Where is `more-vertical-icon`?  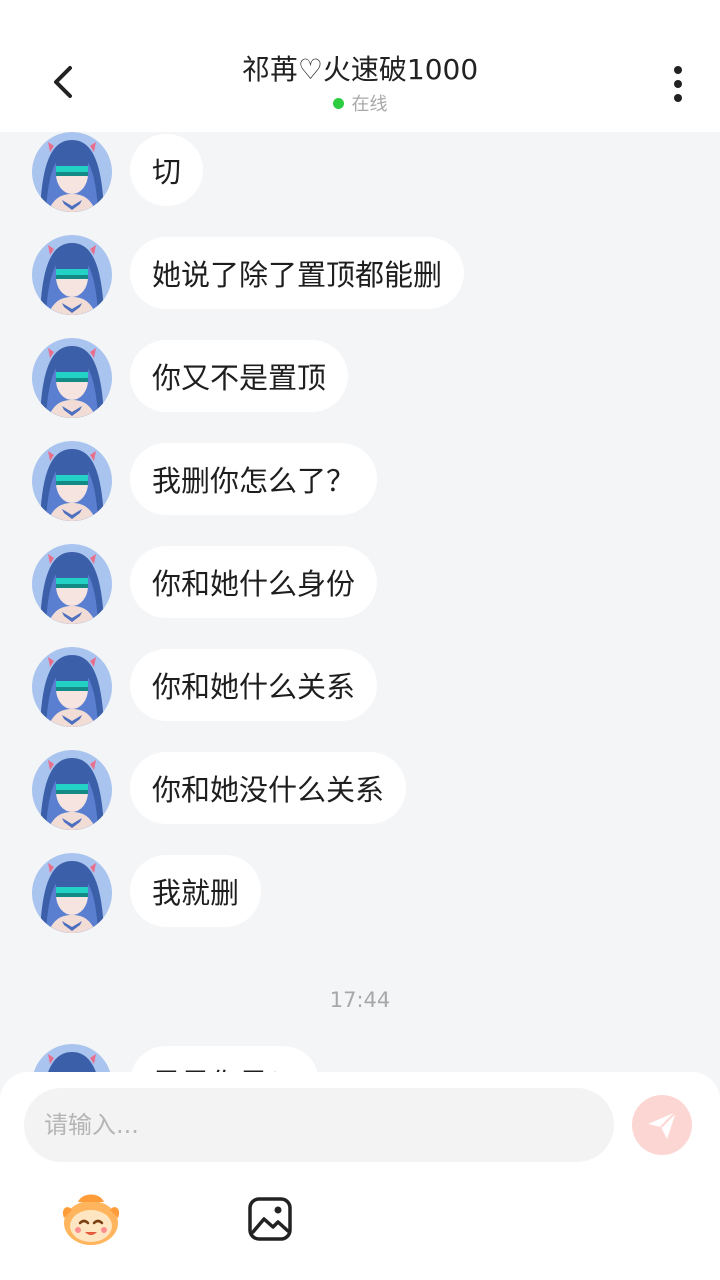 more-vertical-icon is located at coordinates (678, 84).